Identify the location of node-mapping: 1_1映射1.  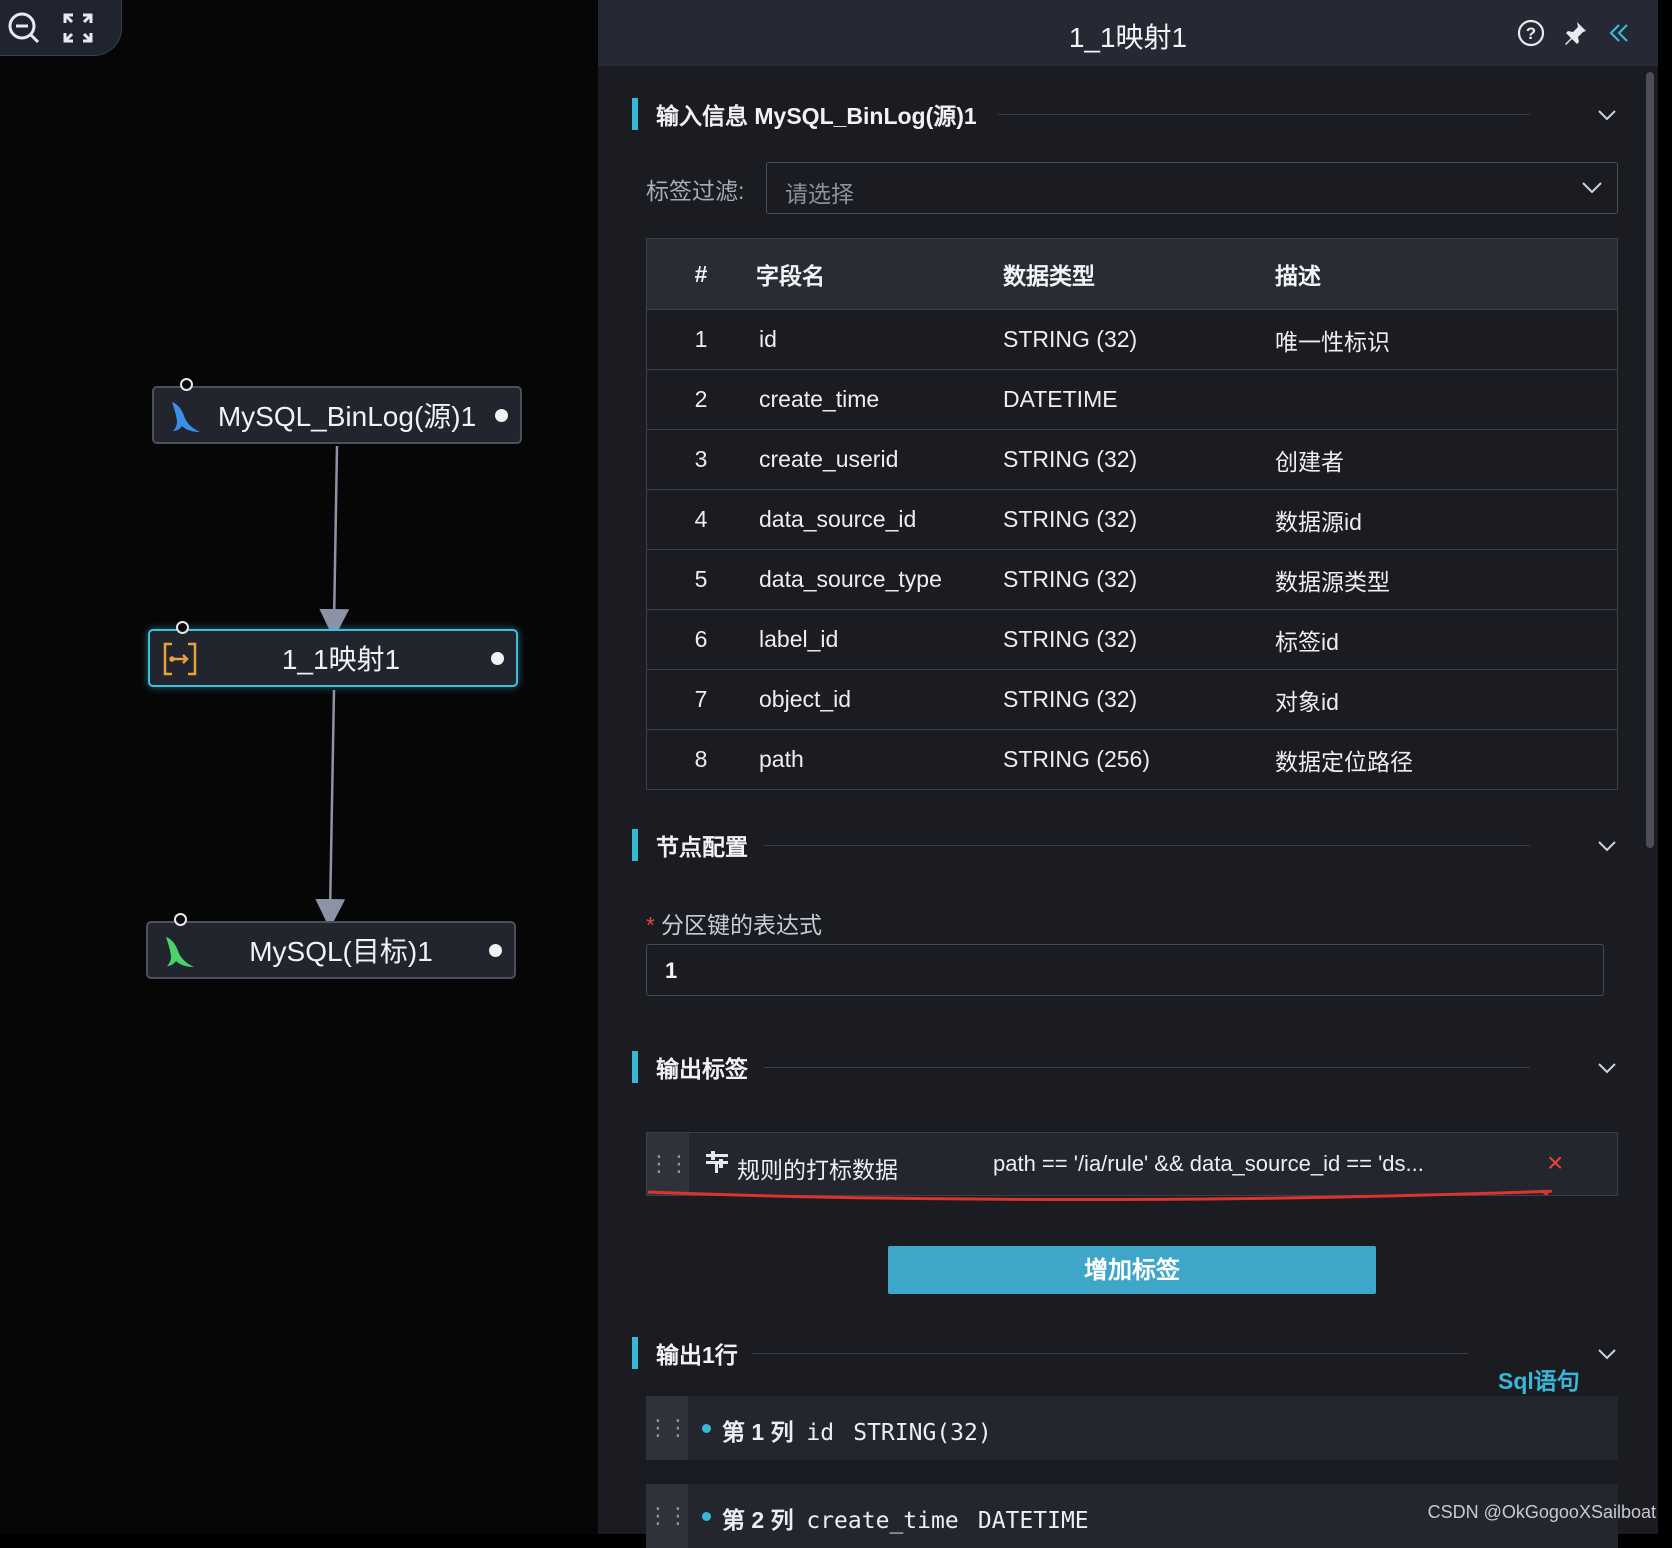
(333, 654).